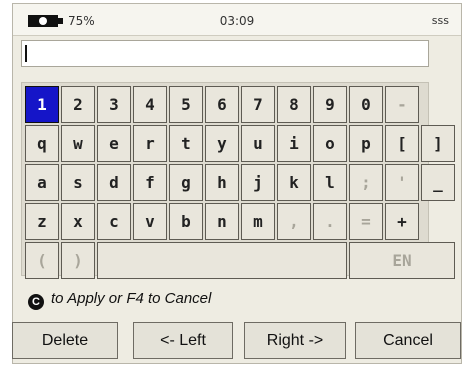 This screenshot has height=367, width=472. What do you see at coordinates (186, 104) in the screenshot?
I see `key-5: 5` at bounding box center [186, 104].